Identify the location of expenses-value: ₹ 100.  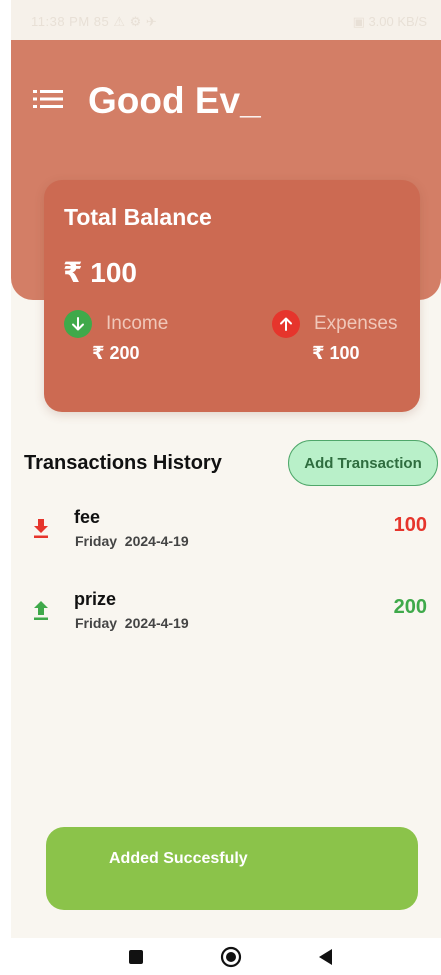
(336, 353).